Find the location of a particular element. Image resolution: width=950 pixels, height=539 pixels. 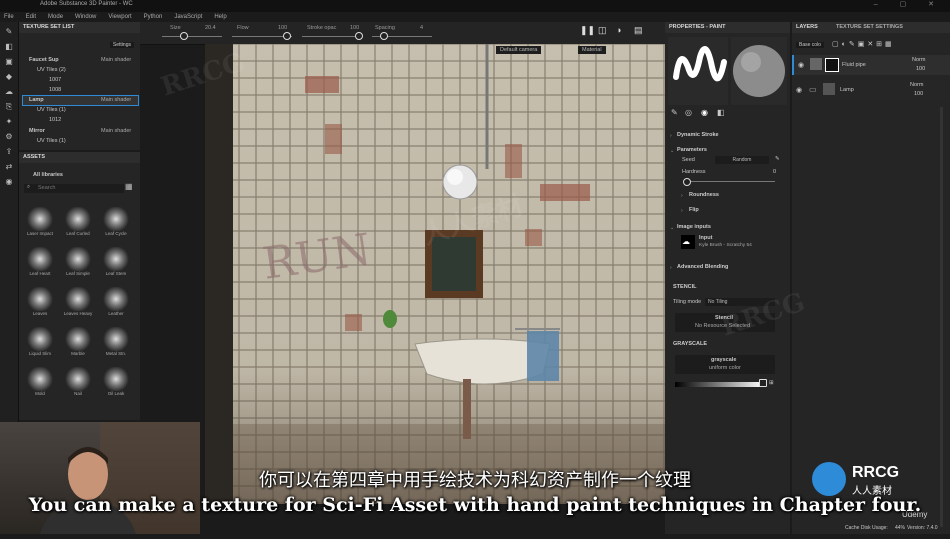

menu-viewport: Viewport is located at coordinates (119, 17).